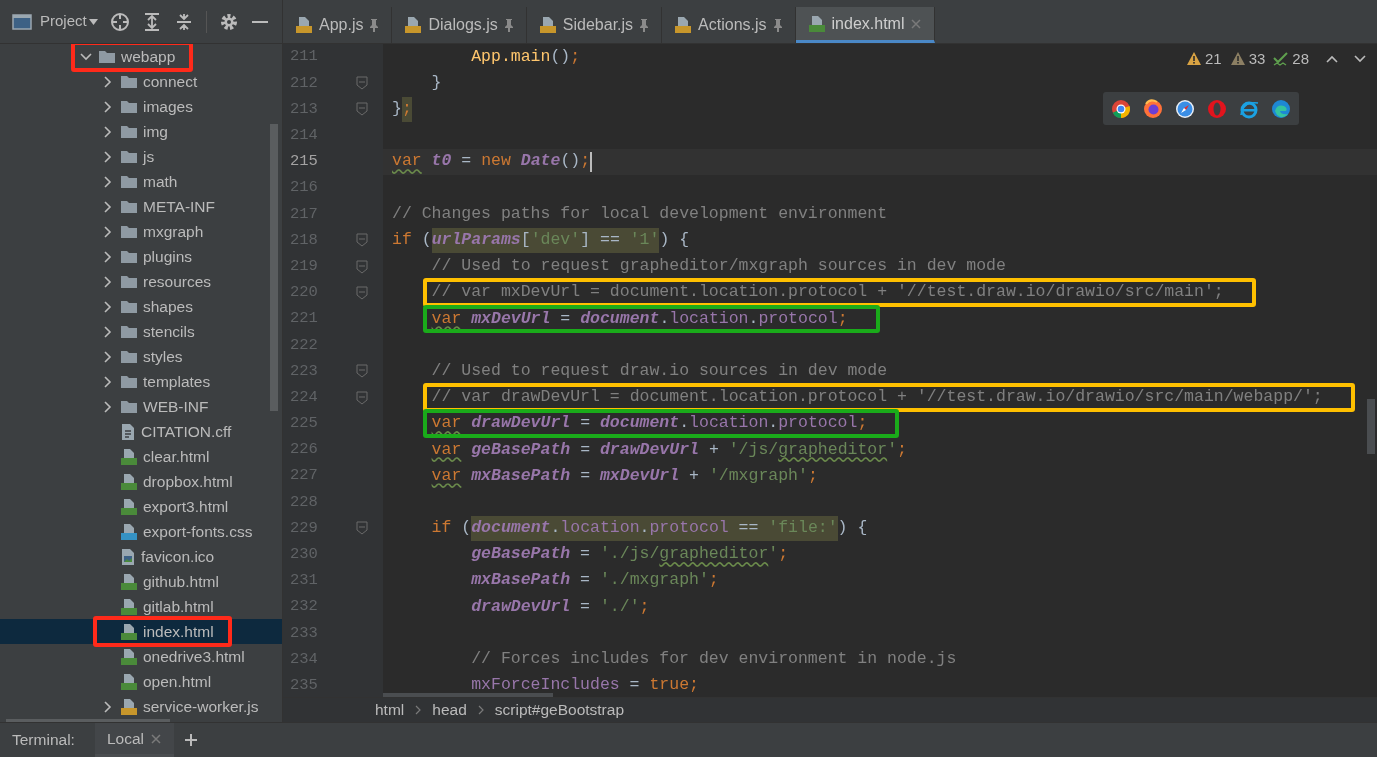  What do you see at coordinates (441, 528) in the screenshot?
I see `code-token: if` at bounding box center [441, 528].